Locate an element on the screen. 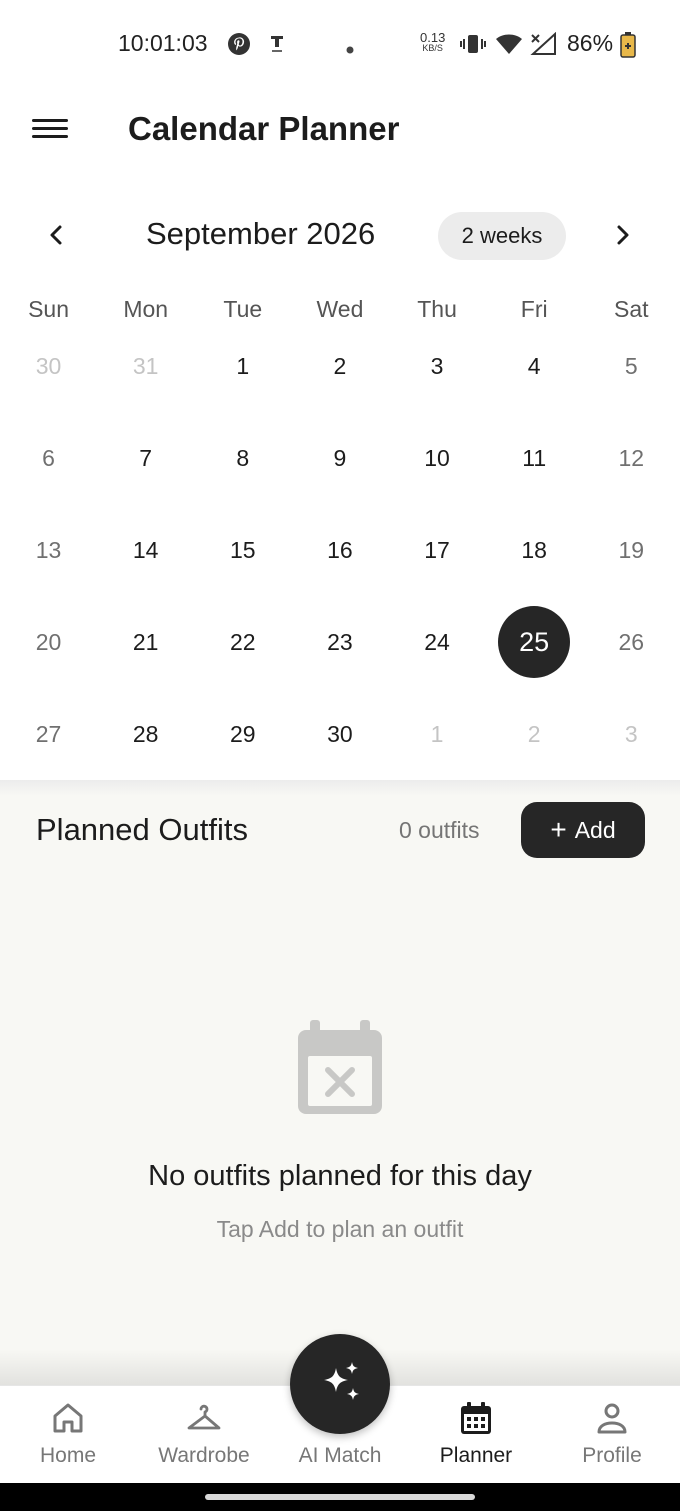  day-number: 18 is located at coordinates (534, 549).